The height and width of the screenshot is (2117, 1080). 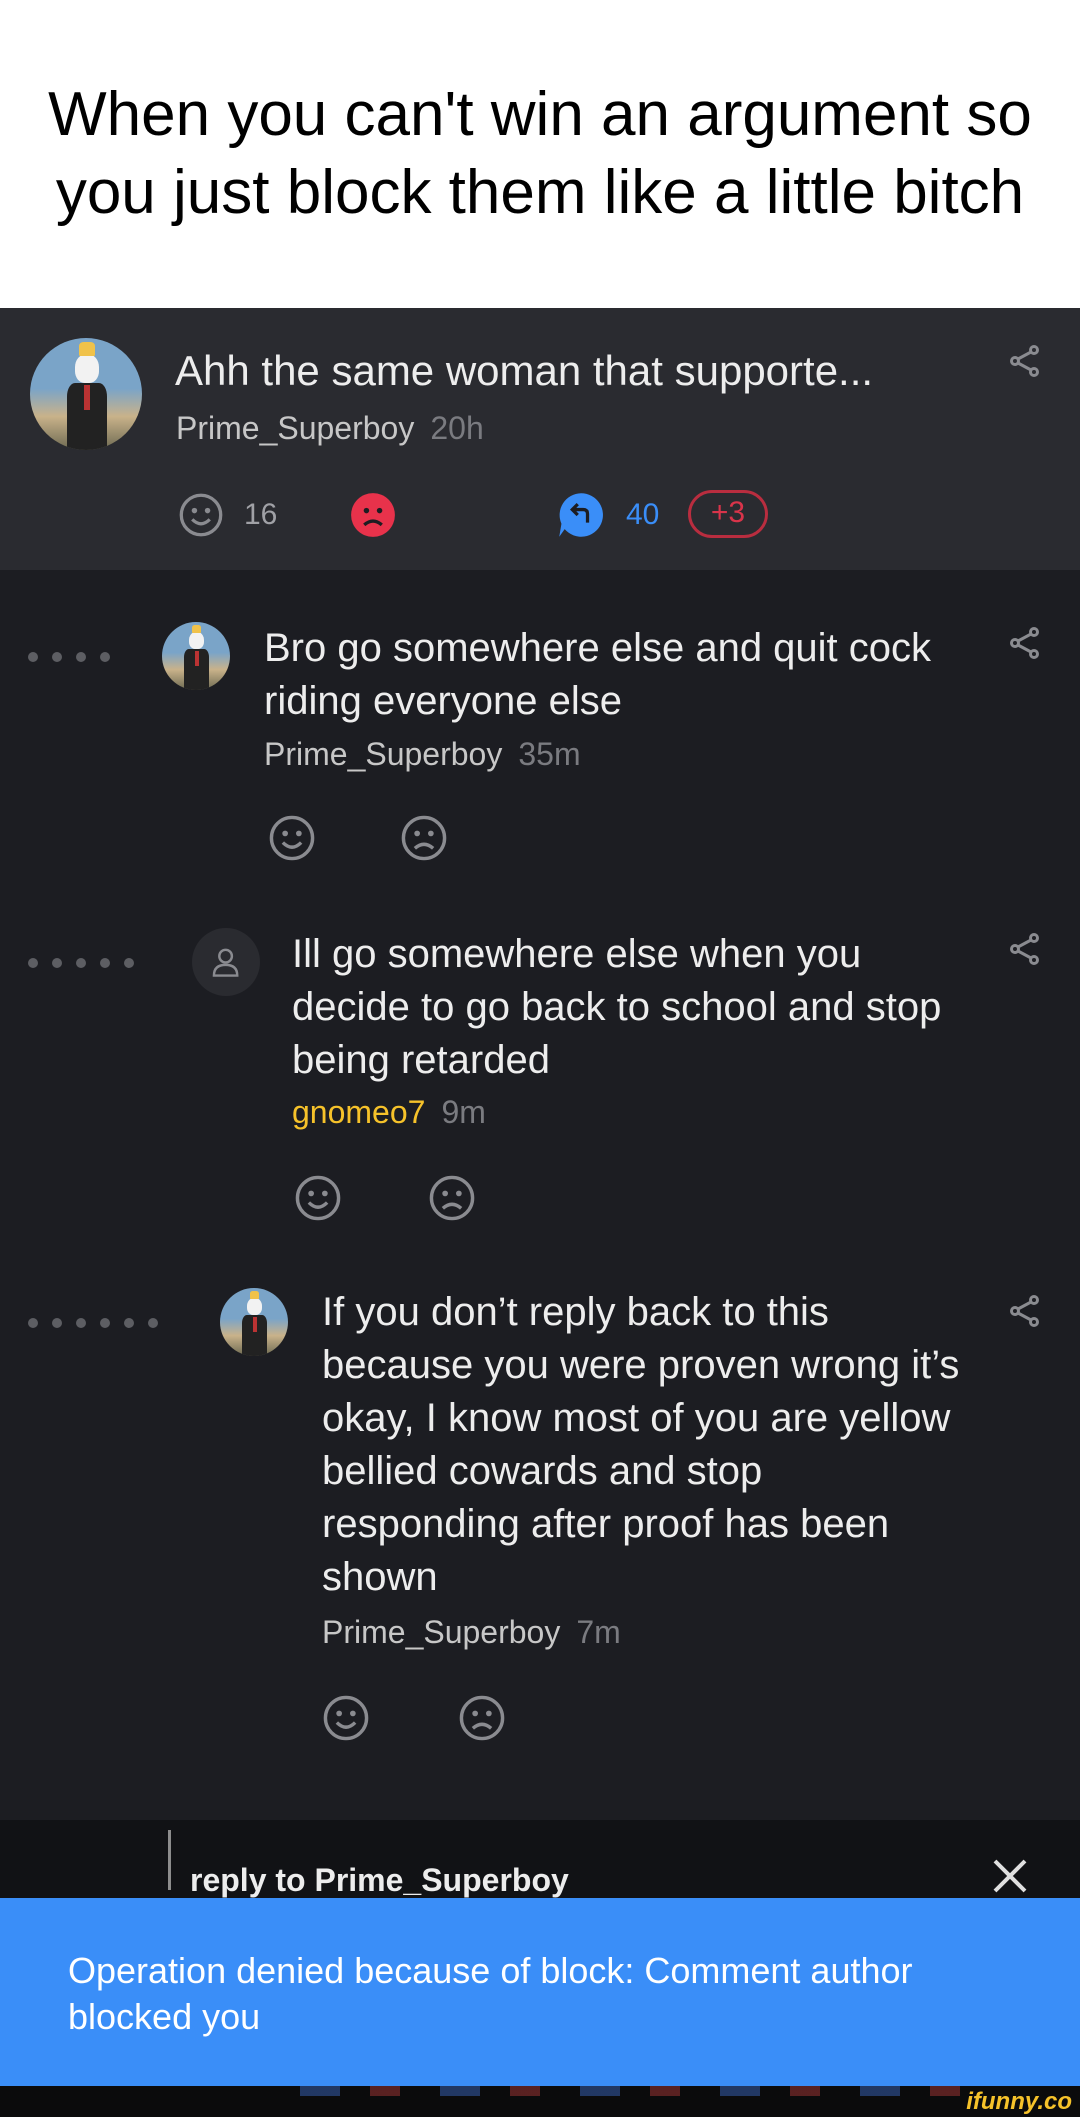 I want to click on footer-decoration, so click(x=650, y=2091).